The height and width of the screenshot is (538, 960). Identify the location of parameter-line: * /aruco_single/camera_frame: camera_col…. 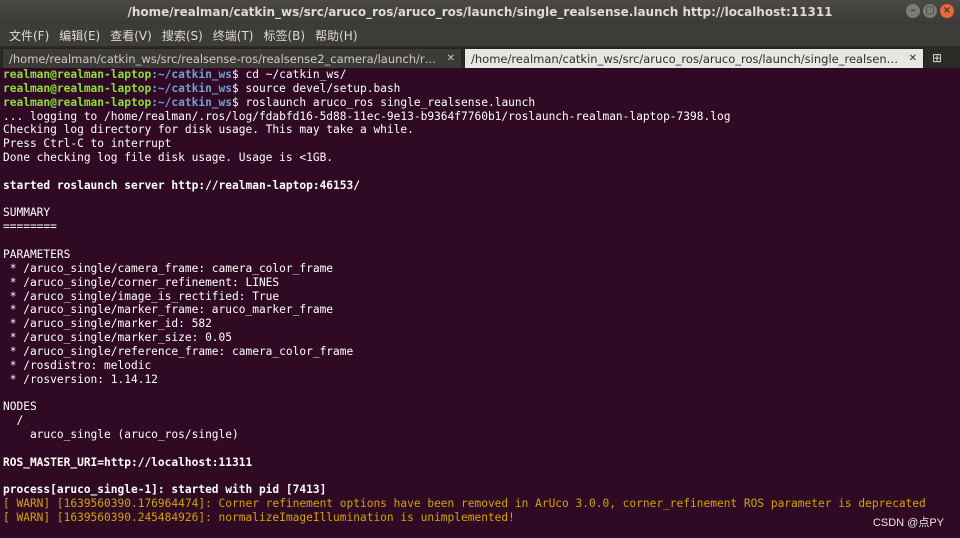
(168, 268).